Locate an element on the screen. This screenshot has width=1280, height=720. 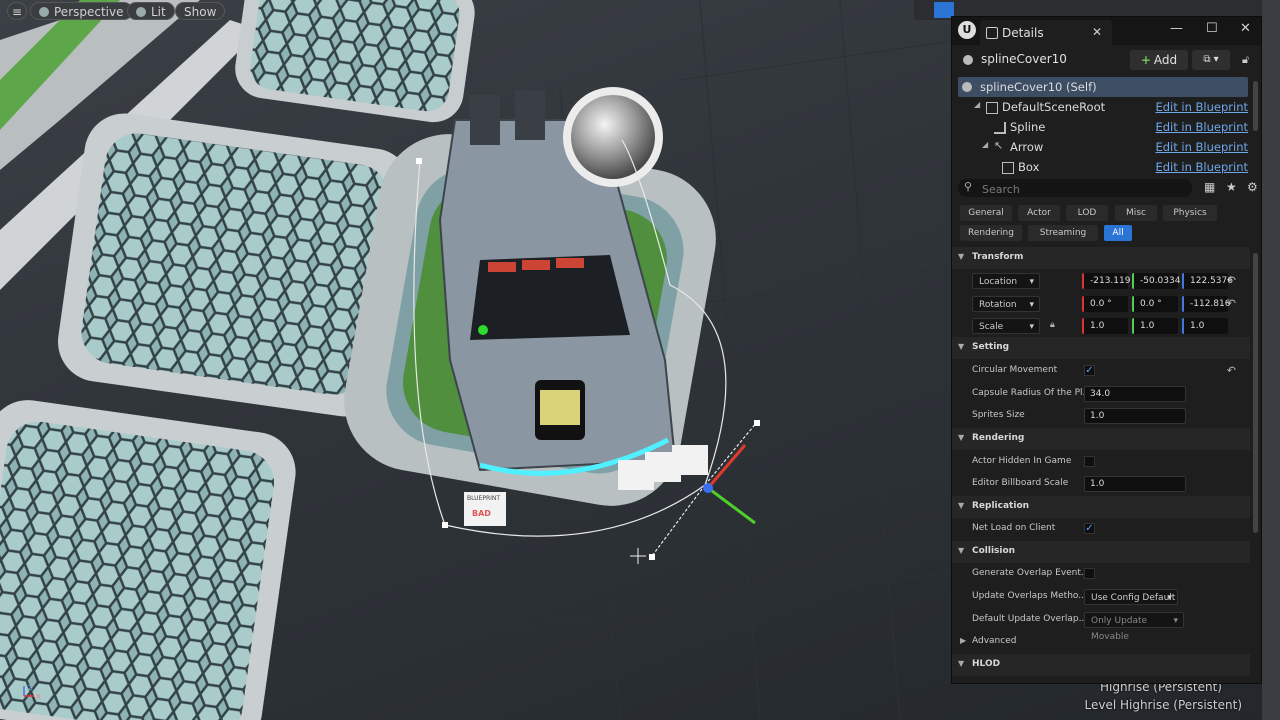
scale-x-field: 1.0 is located at coordinates (1105, 326).